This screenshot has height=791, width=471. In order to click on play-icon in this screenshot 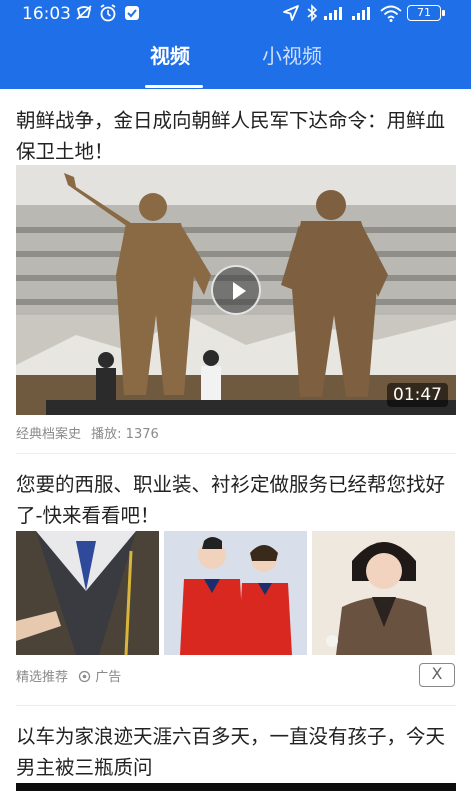, I will do `click(236, 290)`.